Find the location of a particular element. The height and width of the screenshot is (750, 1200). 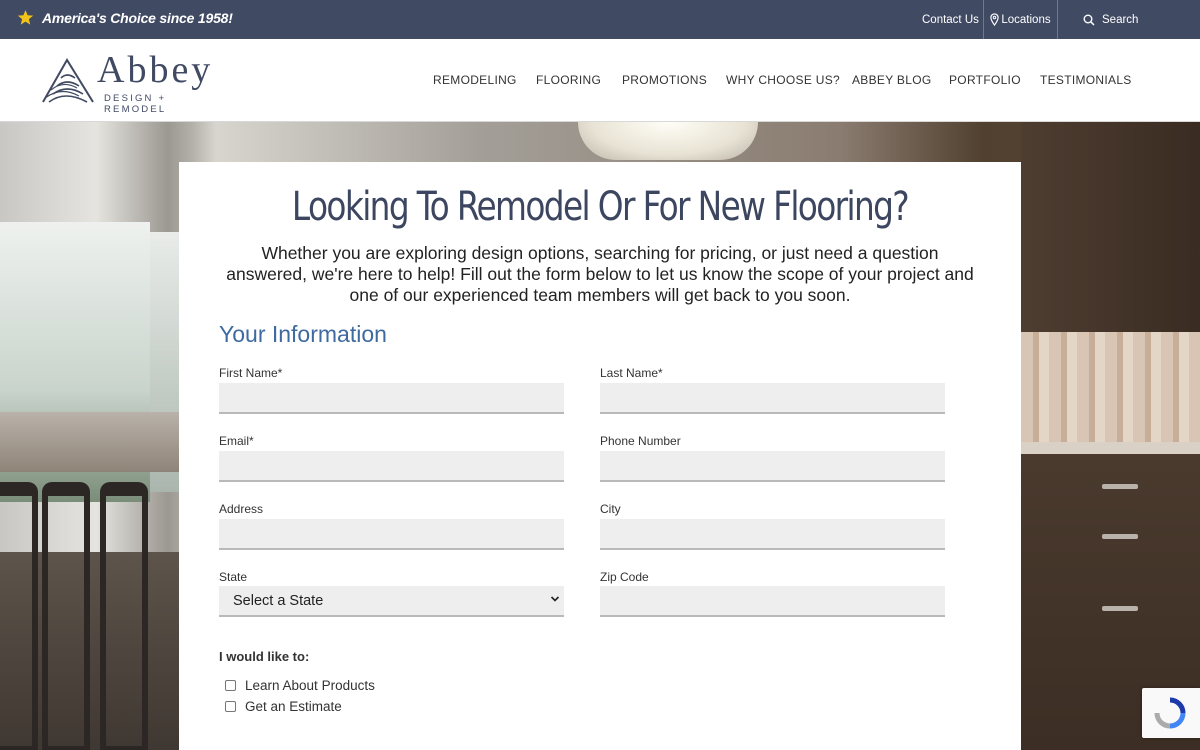

first-name-label: First Name* is located at coordinates (251, 373).